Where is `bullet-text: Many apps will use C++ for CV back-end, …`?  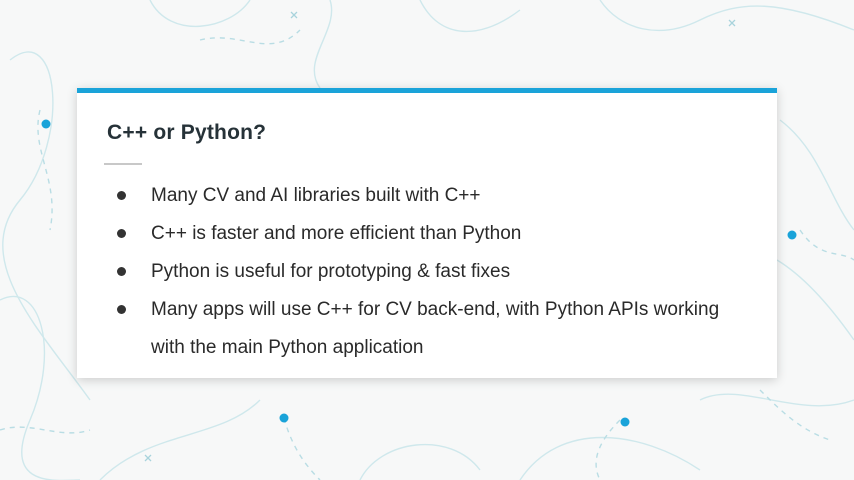
bullet-text: Many apps will use C++ for CV back-end, … is located at coordinates (435, 328).